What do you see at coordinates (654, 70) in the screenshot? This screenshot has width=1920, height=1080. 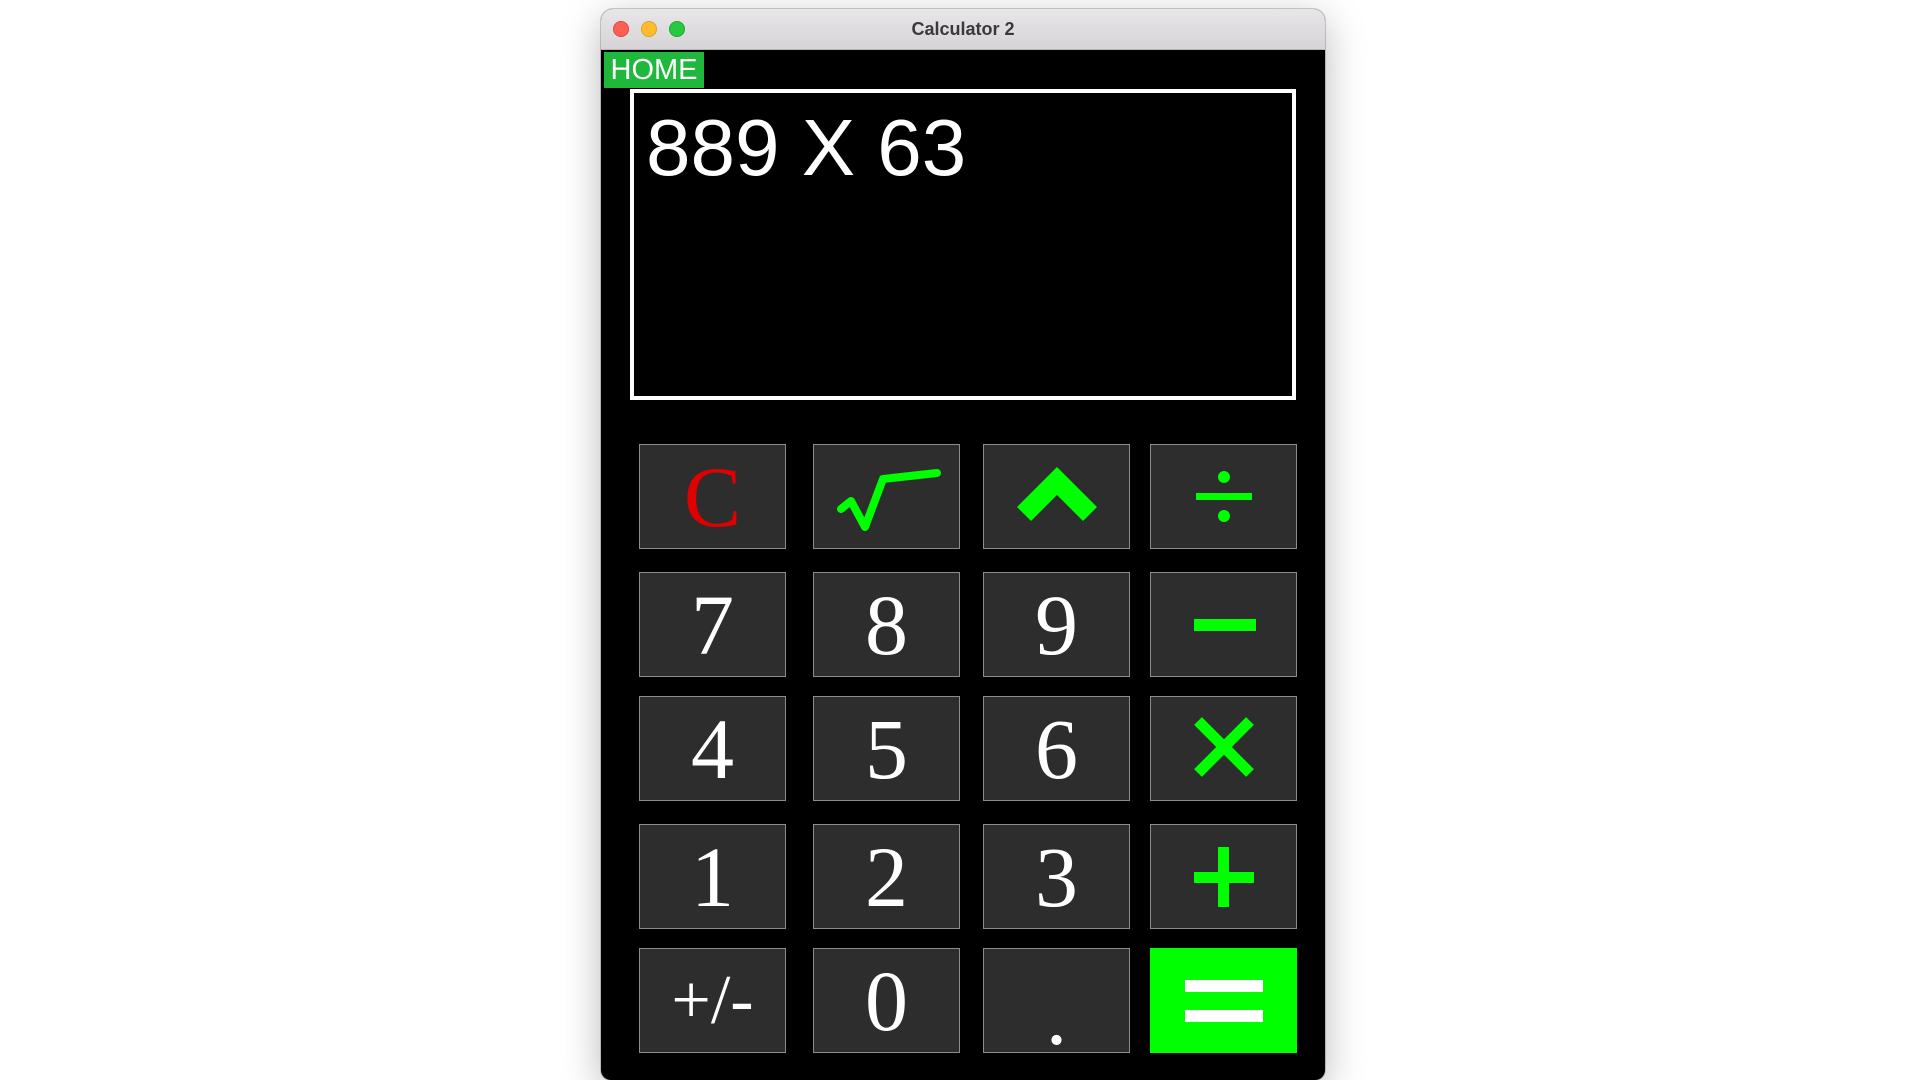 I see `home-button: HOME` at bounding box center [654, 70].